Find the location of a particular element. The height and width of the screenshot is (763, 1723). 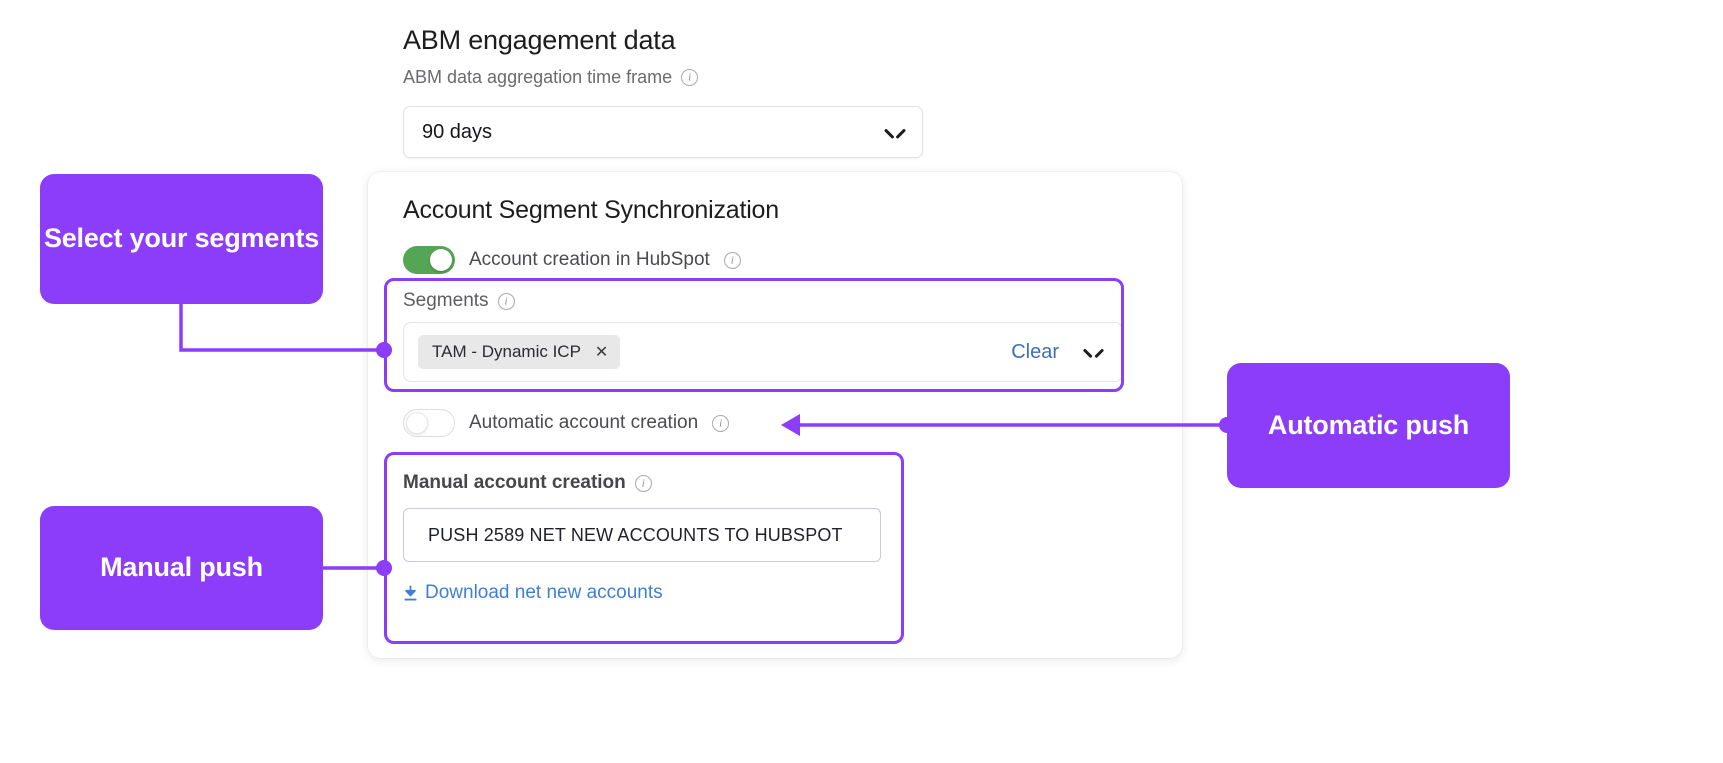

hubspot-creation-label: Account creation in HubSpot is located at coordinates (589, 259).